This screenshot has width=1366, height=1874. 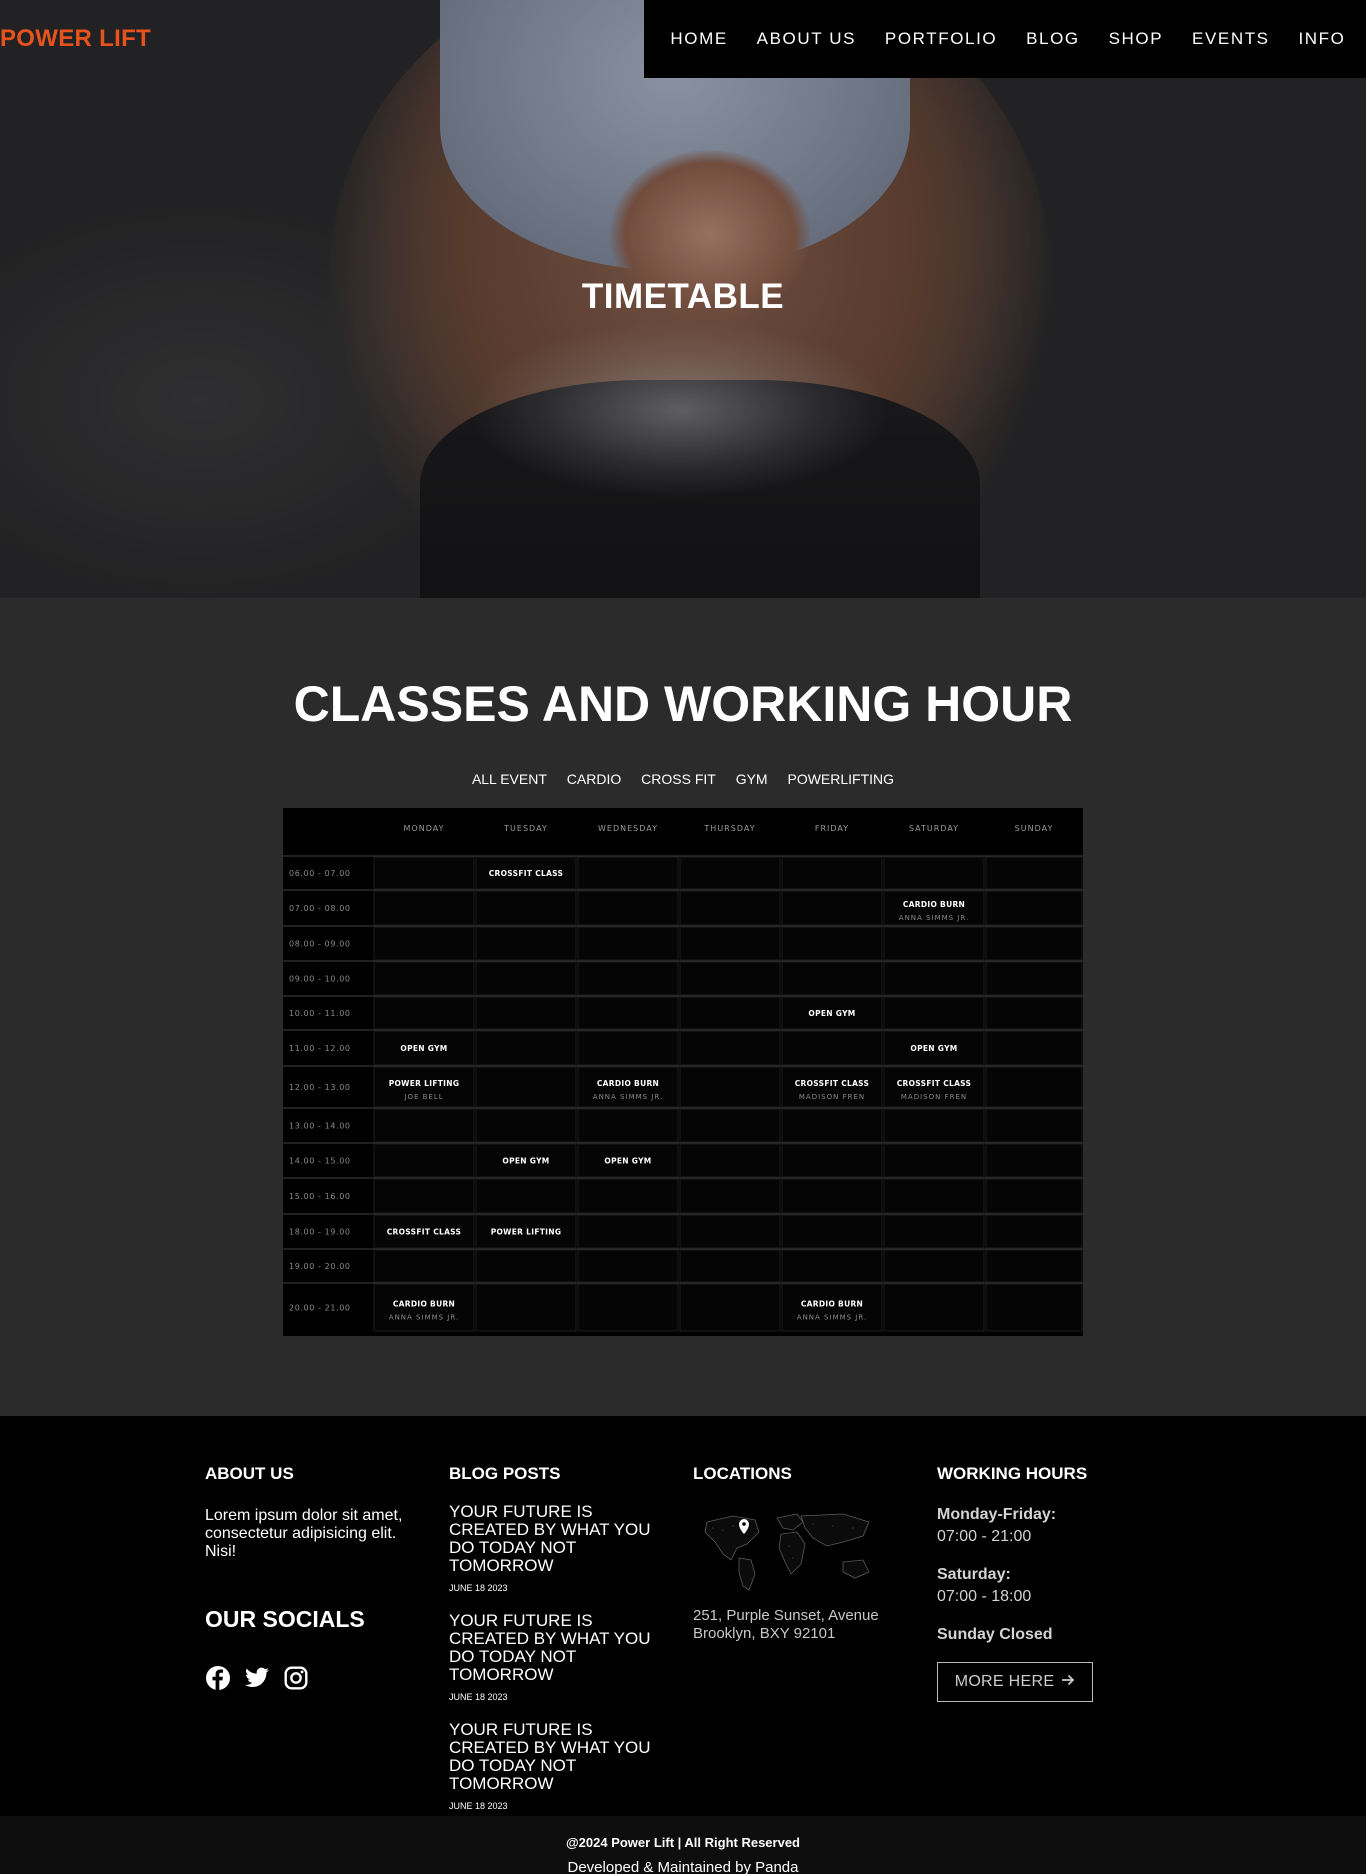 I want to click on time-label: 10.00 - 11.00, so click(x=320, y=1013).